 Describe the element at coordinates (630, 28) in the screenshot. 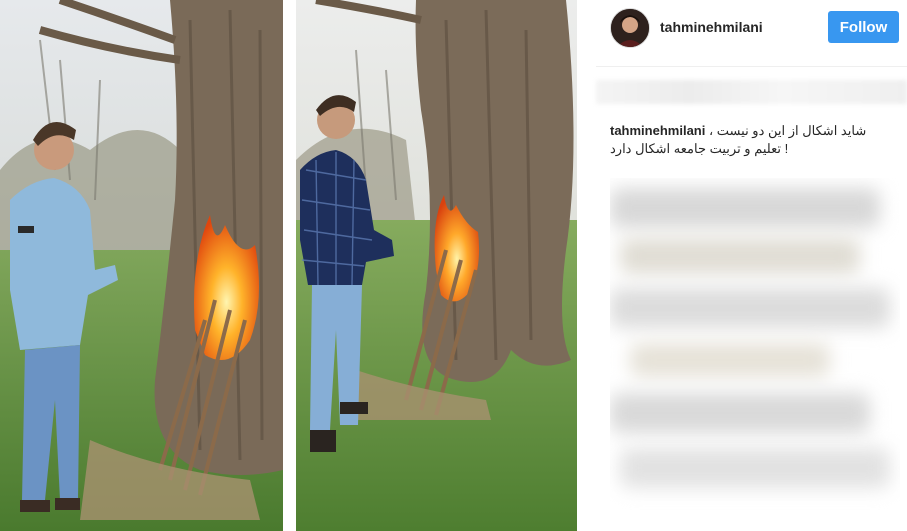

I see `avatar` at that location.